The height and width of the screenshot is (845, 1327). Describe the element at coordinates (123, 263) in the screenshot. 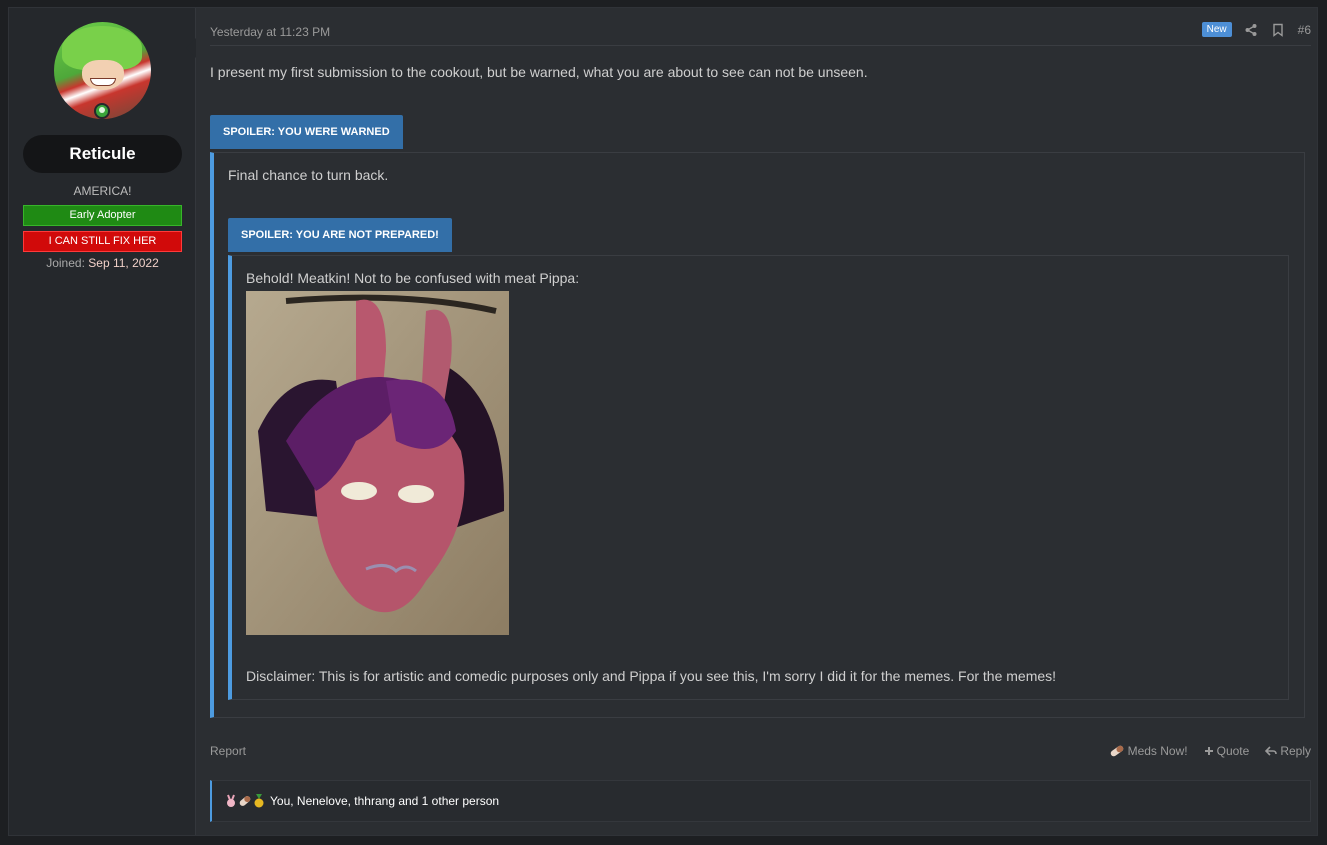

I see `joined-date: Sep 11, 2022` at that location.